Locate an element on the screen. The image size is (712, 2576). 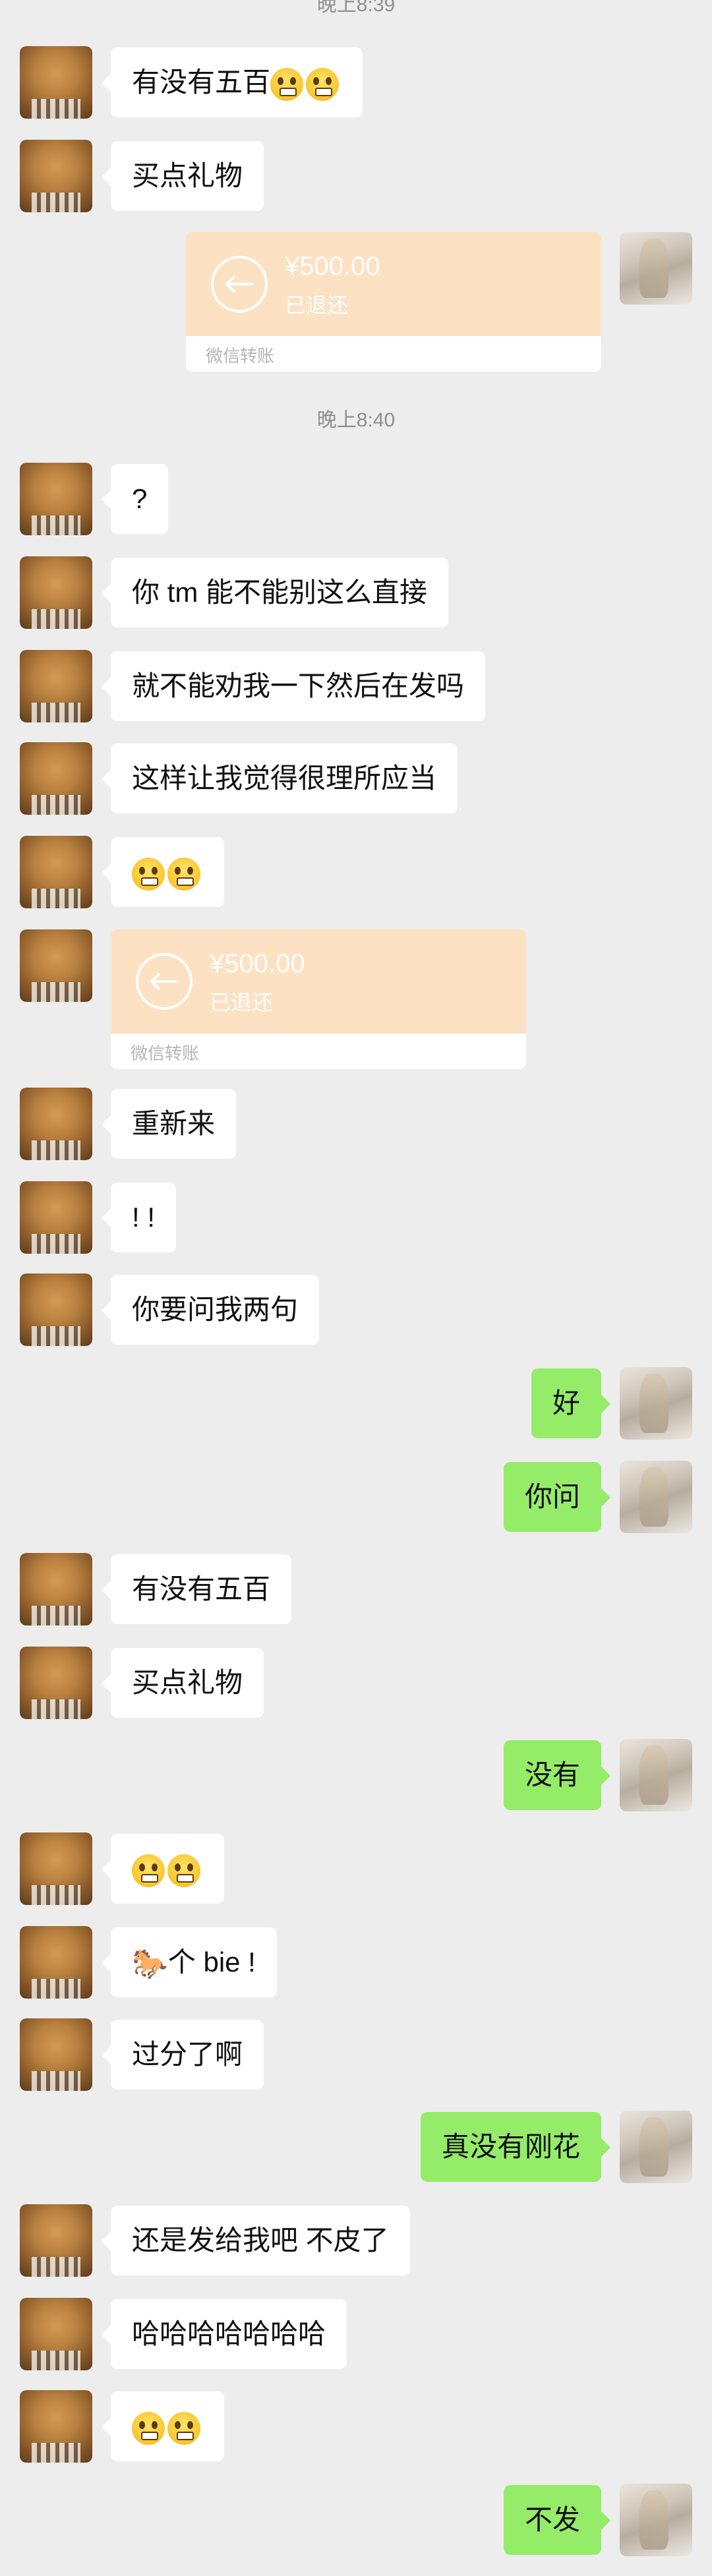
message-bubble: 过分了啊 is located at coordinates (182, 2055).